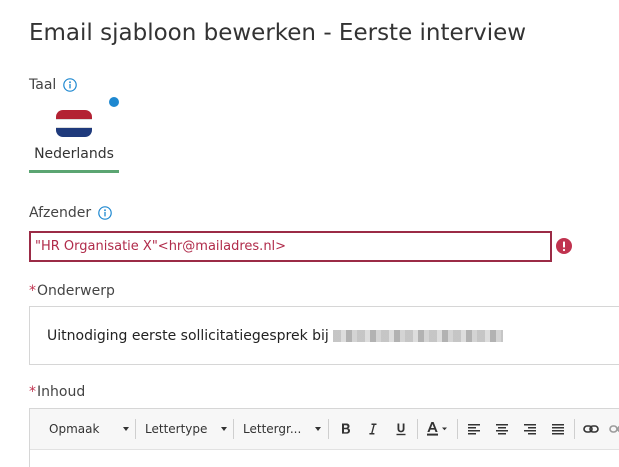 This screenshot has width=619, height=467. What do you see at coordinates (60, 213) in the screenshot?
I see `sender-label: Afzender` at bounding box center [60, 213].